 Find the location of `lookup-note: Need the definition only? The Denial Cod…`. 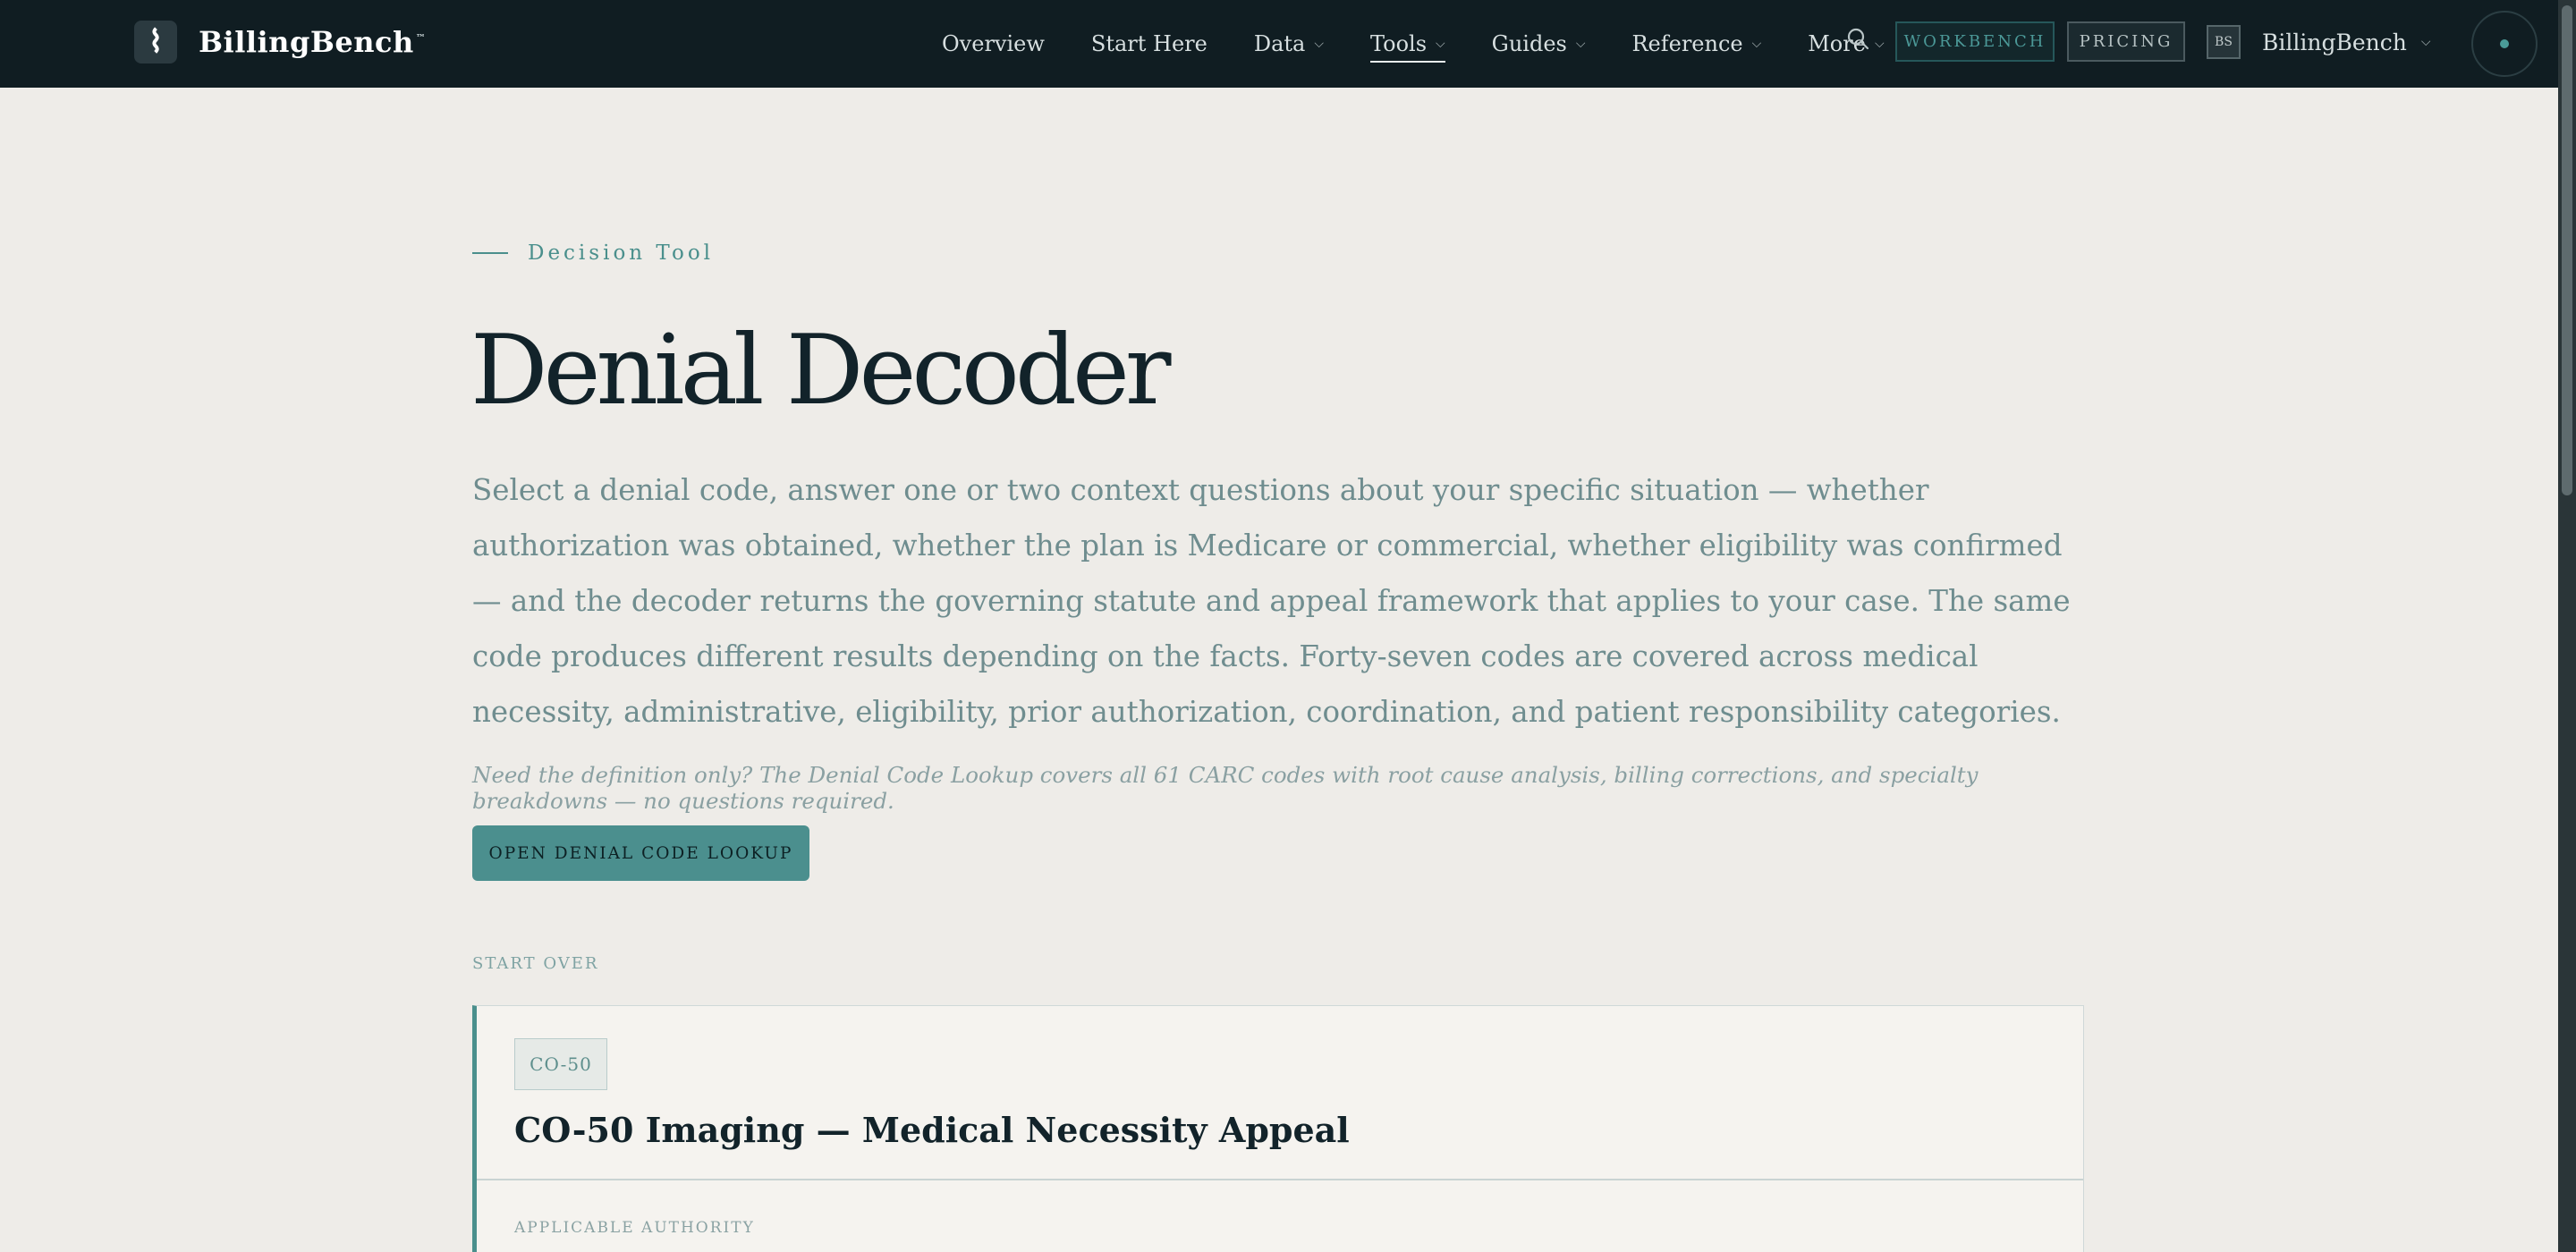

lookup-note: Need the definition only? The Denial Cod… is located at coordinates (1225, 788).